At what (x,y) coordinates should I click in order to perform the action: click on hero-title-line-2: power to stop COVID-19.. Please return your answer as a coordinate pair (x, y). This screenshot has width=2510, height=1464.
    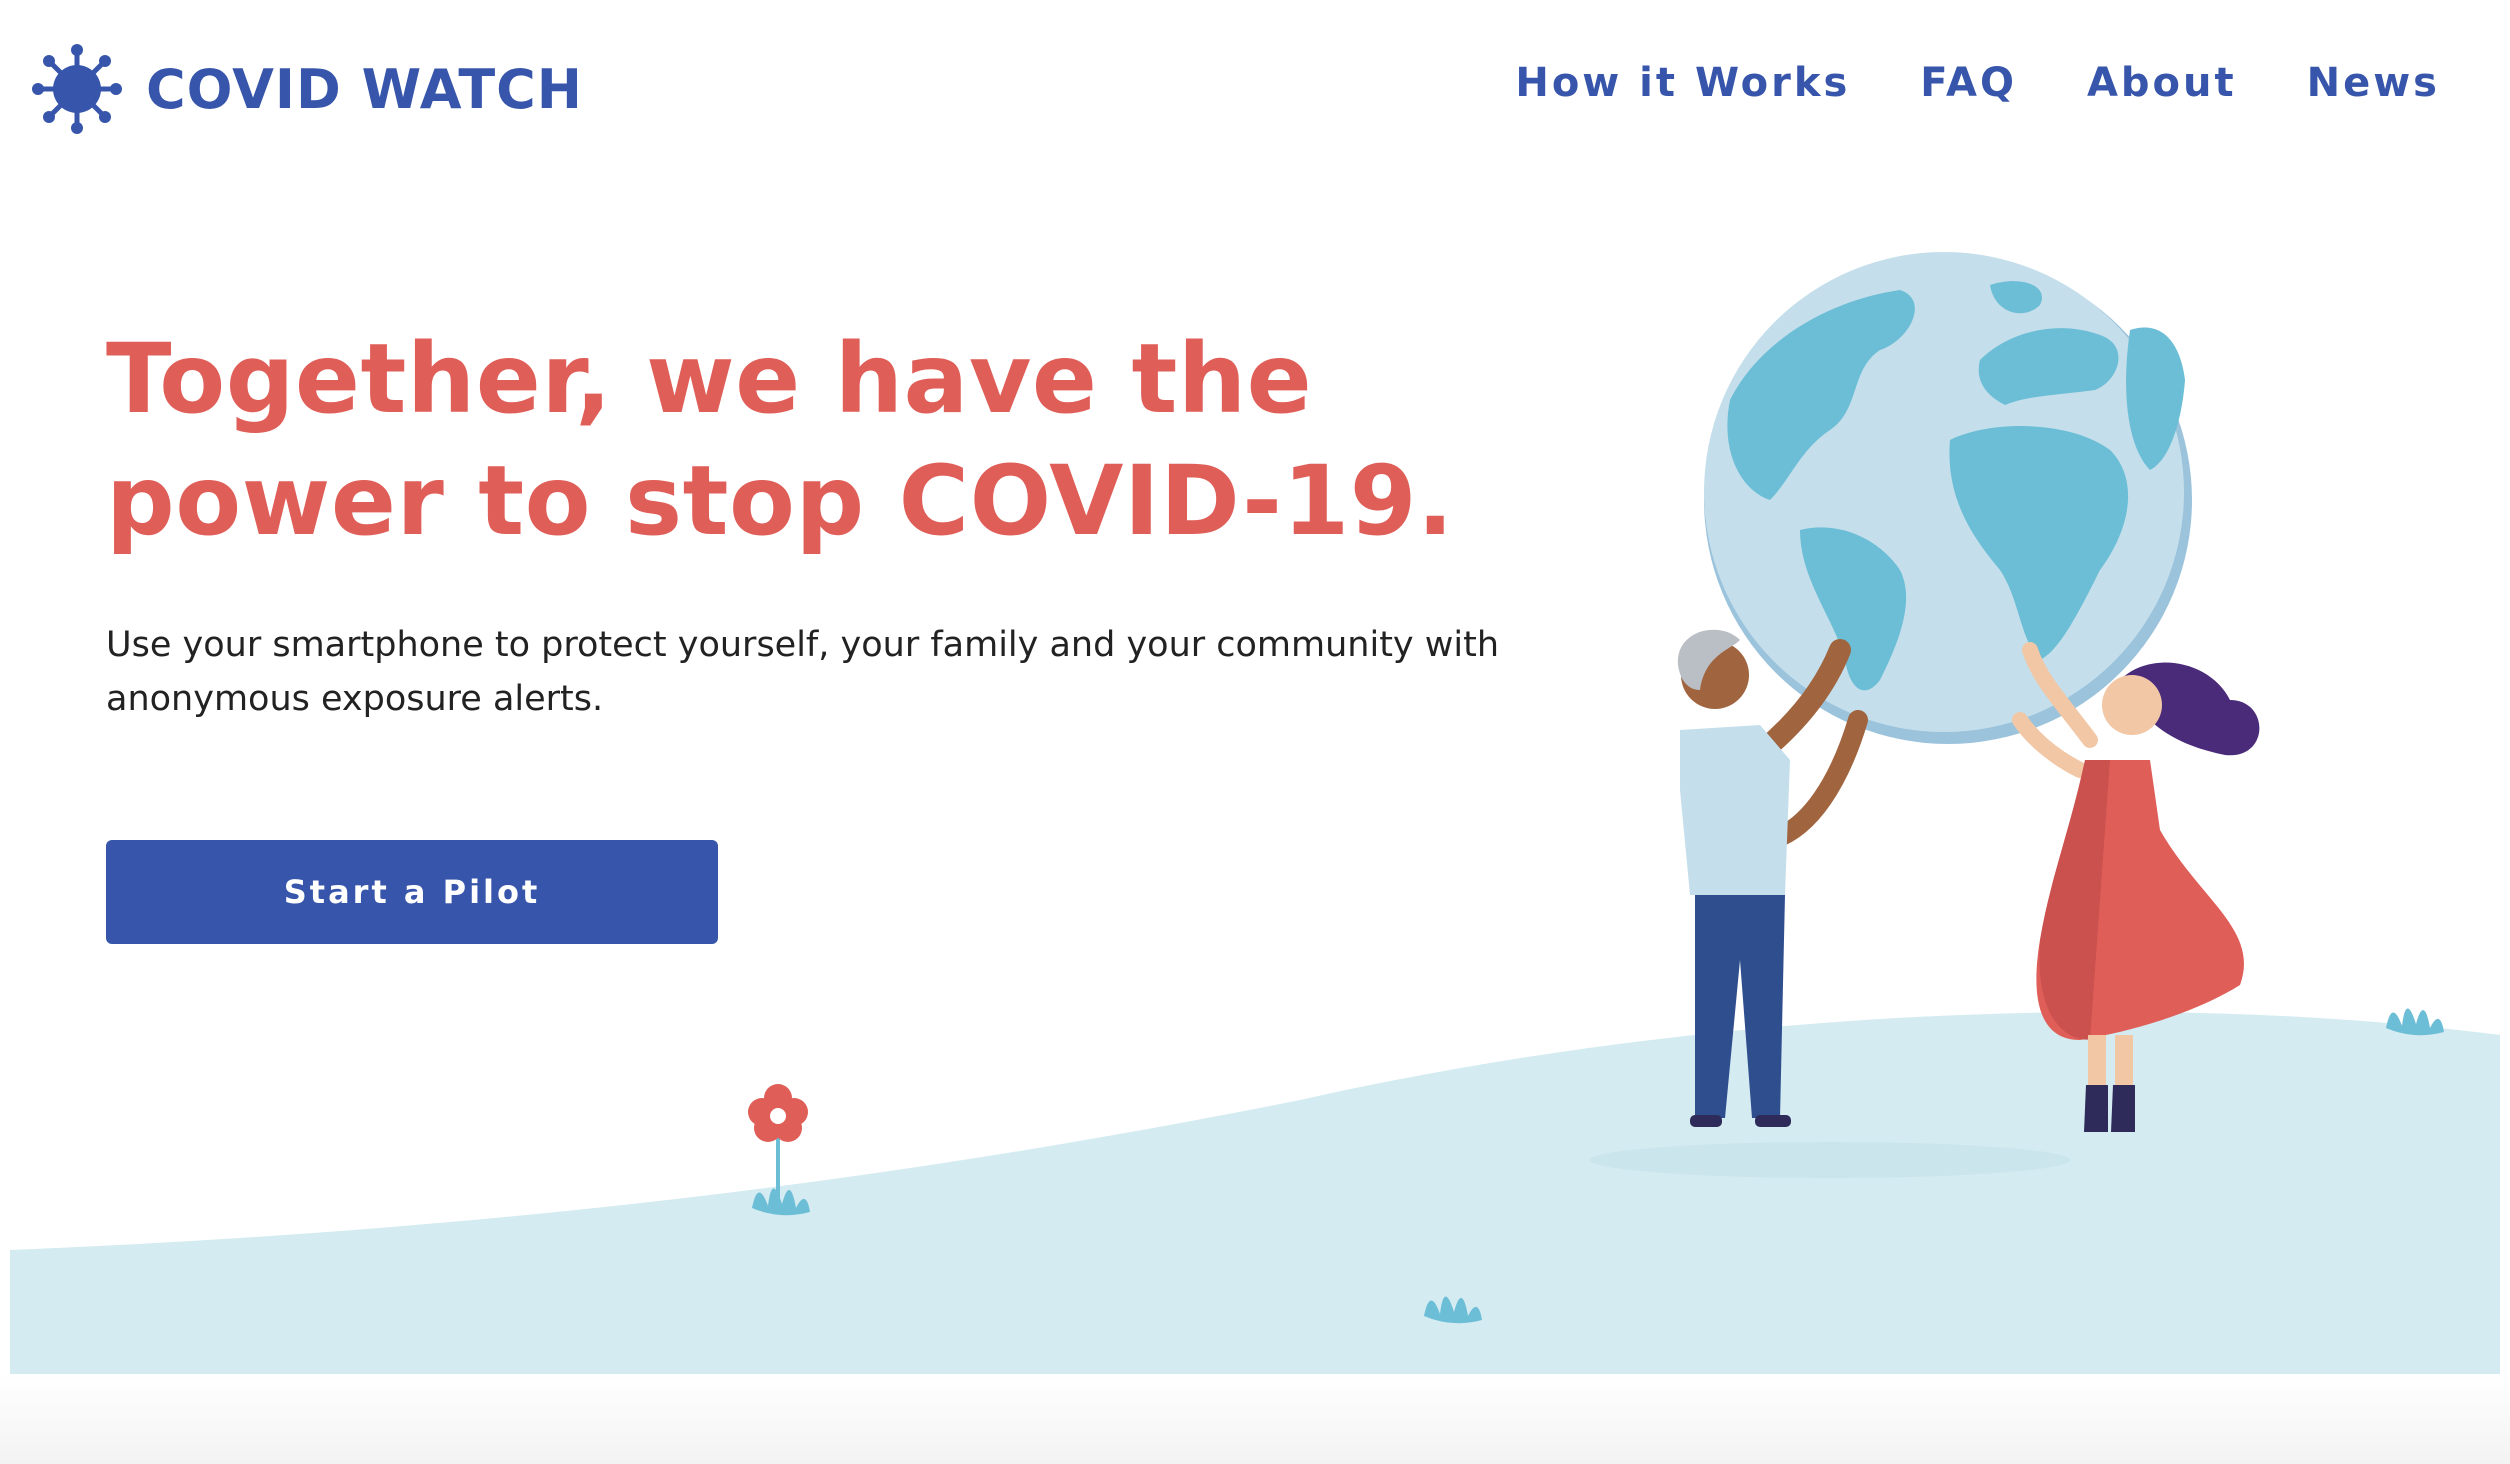
    Looking at the image, I should click on (780, 501).